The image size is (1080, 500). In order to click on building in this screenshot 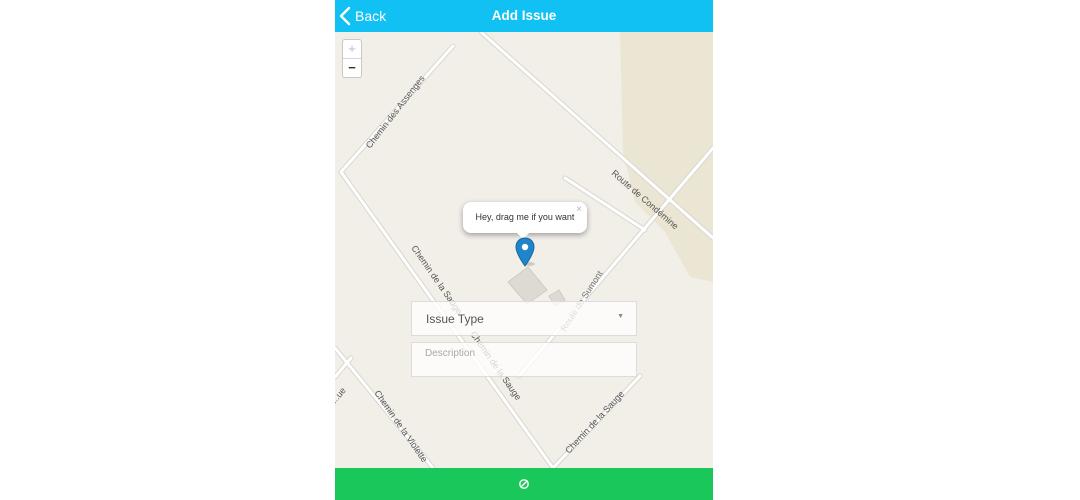, I will do `click(527, 285)`.